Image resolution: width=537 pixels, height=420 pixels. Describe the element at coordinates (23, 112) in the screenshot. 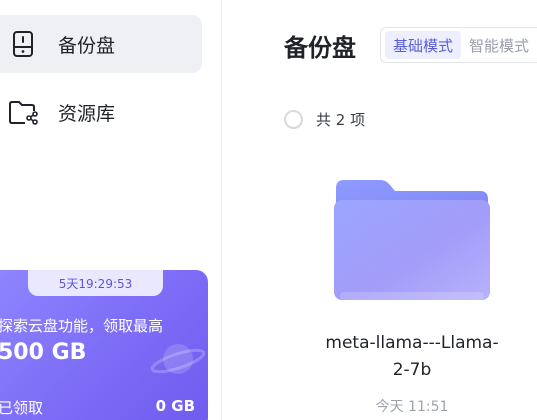

I see `shared-folder-icon` at that location.